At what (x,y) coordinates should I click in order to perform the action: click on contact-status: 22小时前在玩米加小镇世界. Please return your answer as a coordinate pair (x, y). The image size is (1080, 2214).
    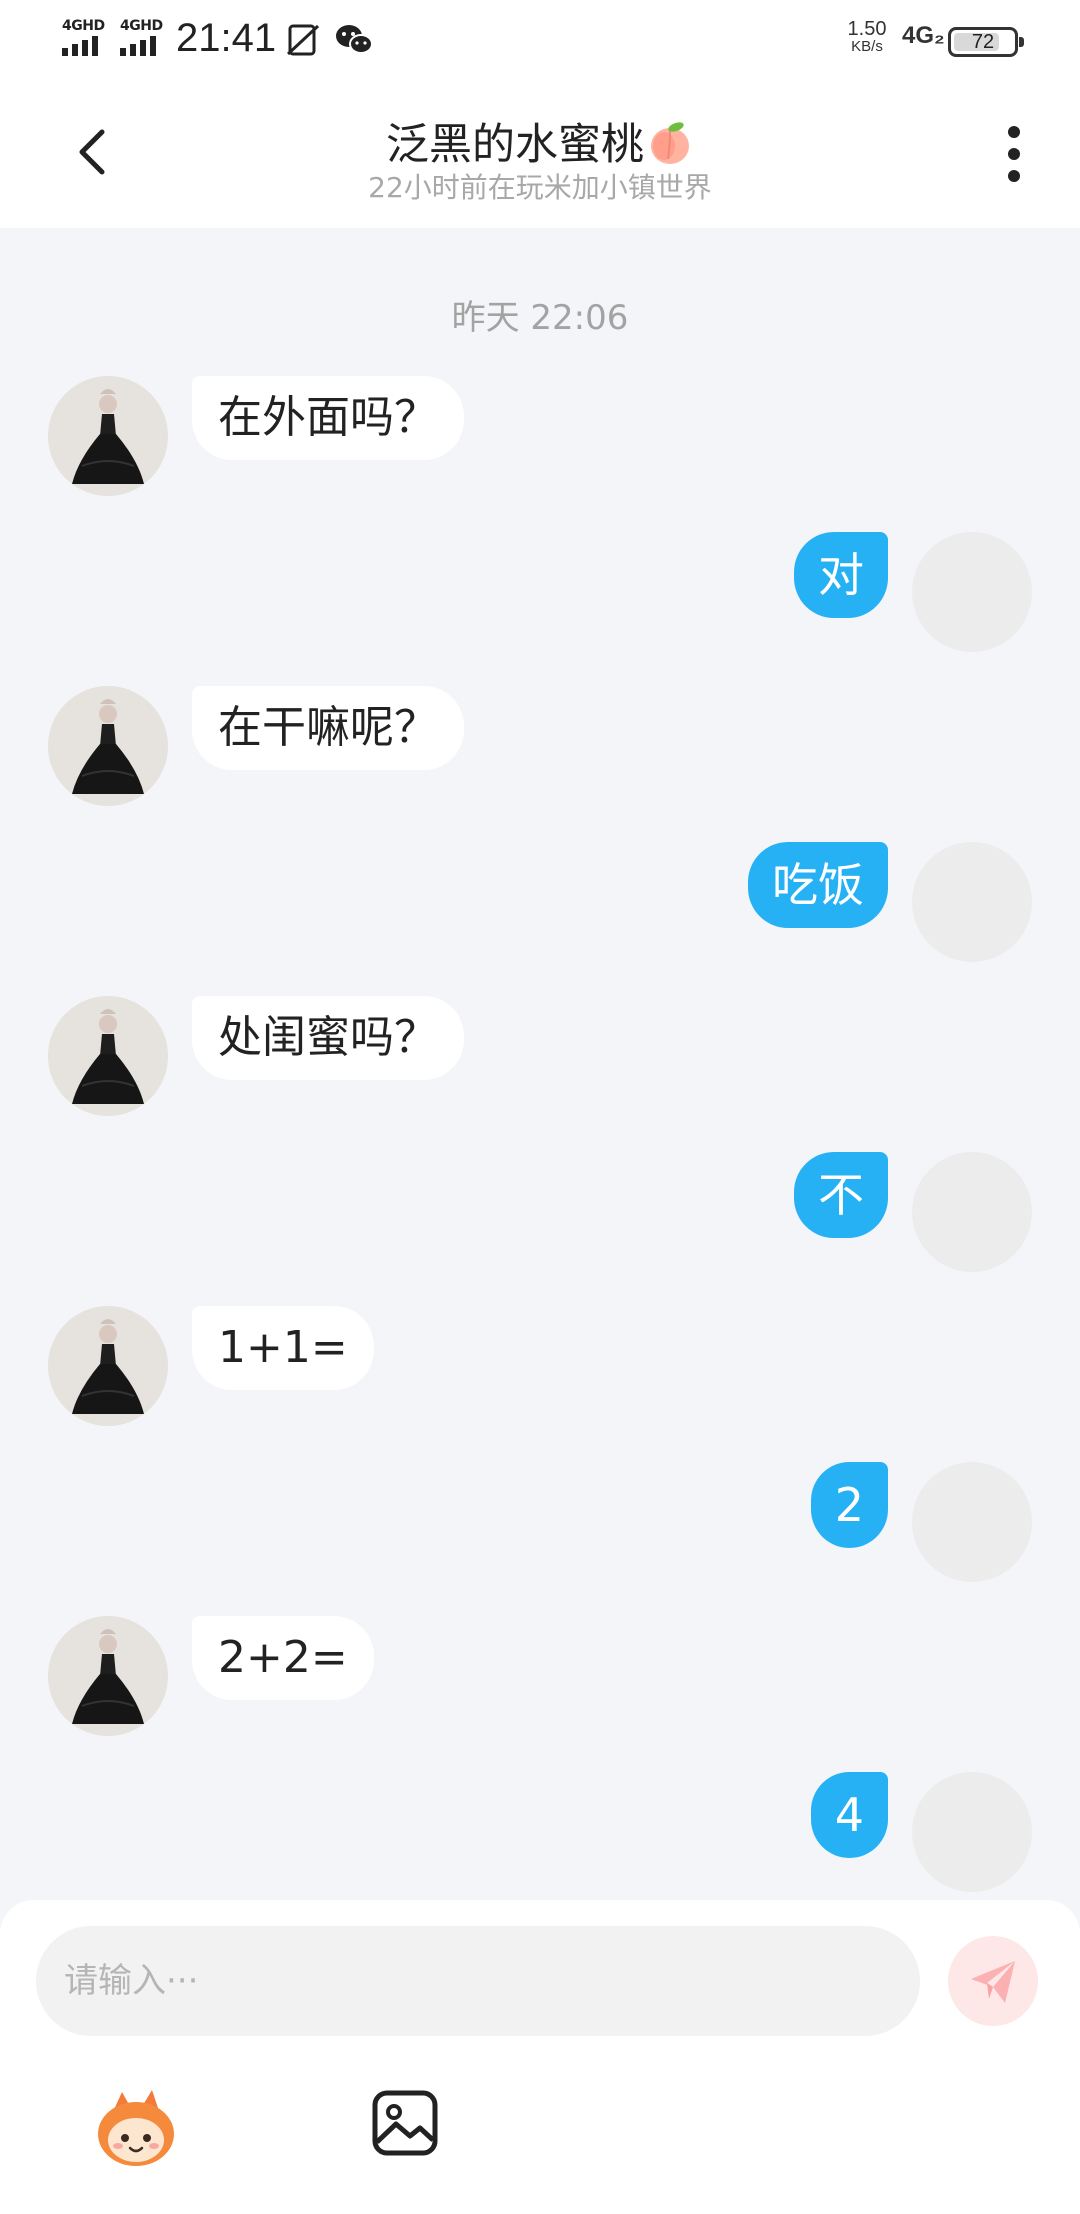
    Looking at the image, I should click on (540, 187).